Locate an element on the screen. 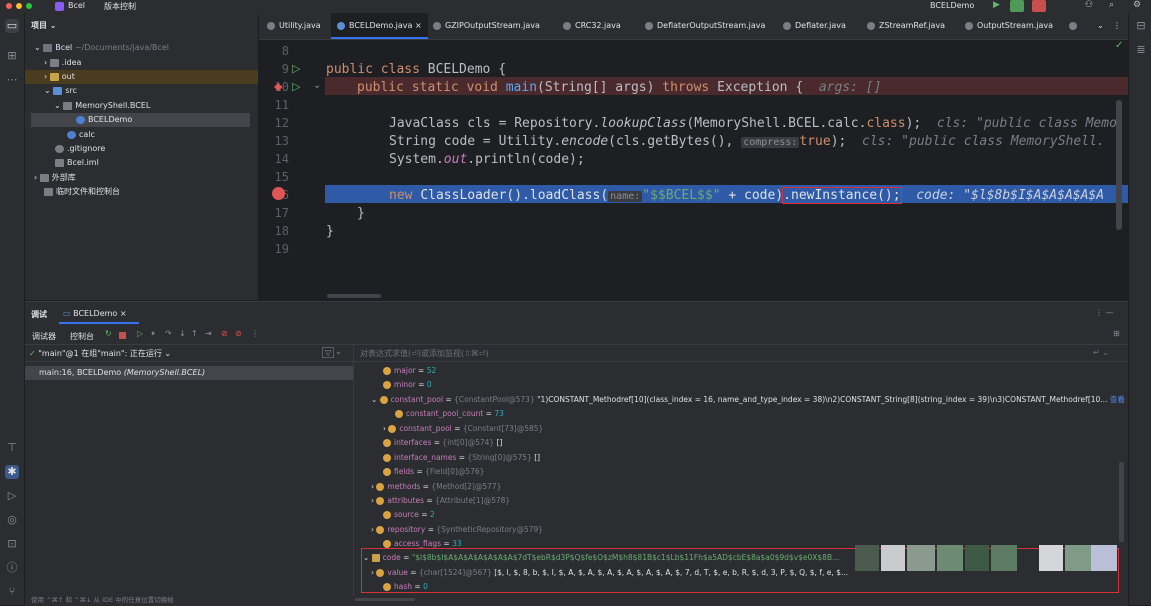  tree-item-src: ⌄ src is located at coordinates (60, 91).